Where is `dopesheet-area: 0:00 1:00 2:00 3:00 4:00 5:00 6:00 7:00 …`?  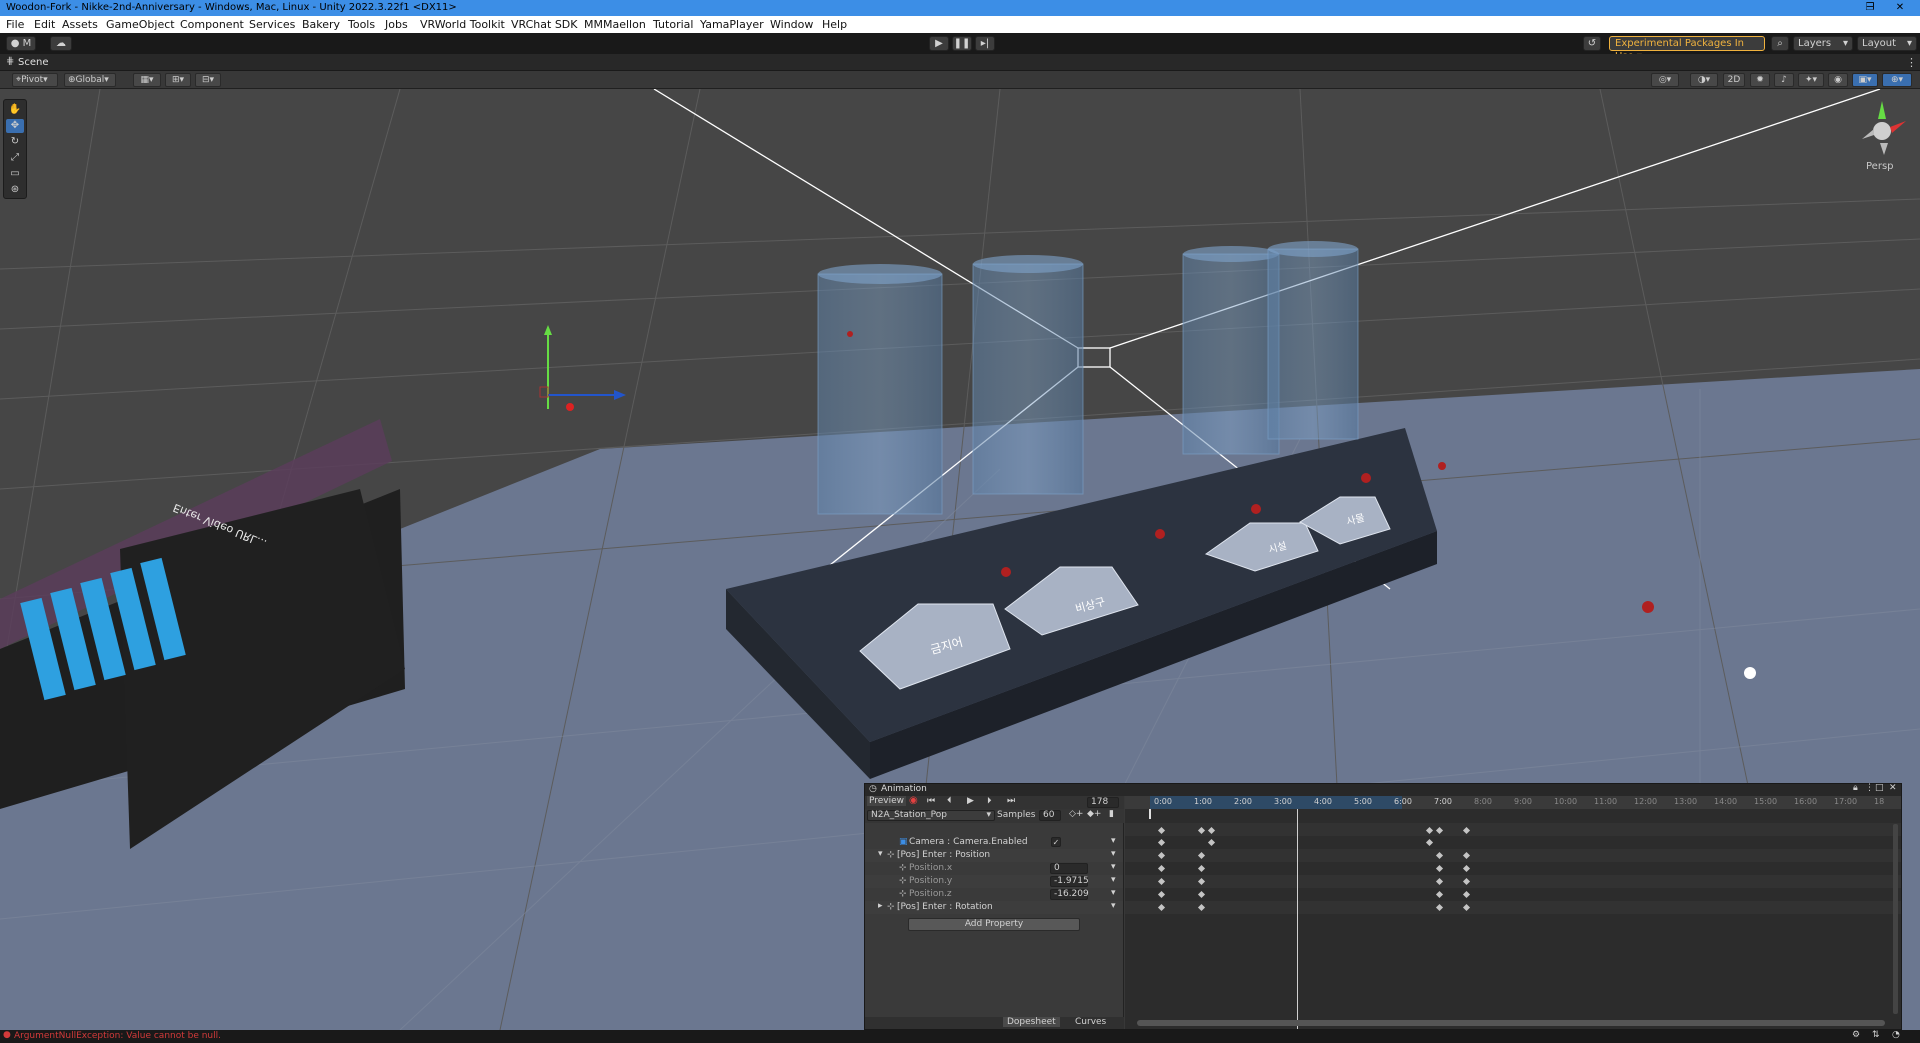
dopesheet-area: 0:00 1:00 2:00 3:00 4:00 5:00 6:00 7:00 … is located at coordinates (1513, 912).